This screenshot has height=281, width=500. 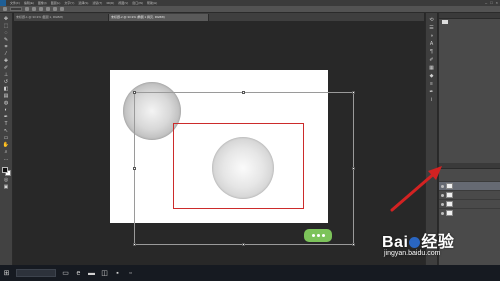 What do you see at coordinates (27, 9) in the screenshot?
I see `show-transform-checkbox` at bounding box center [27, 9].